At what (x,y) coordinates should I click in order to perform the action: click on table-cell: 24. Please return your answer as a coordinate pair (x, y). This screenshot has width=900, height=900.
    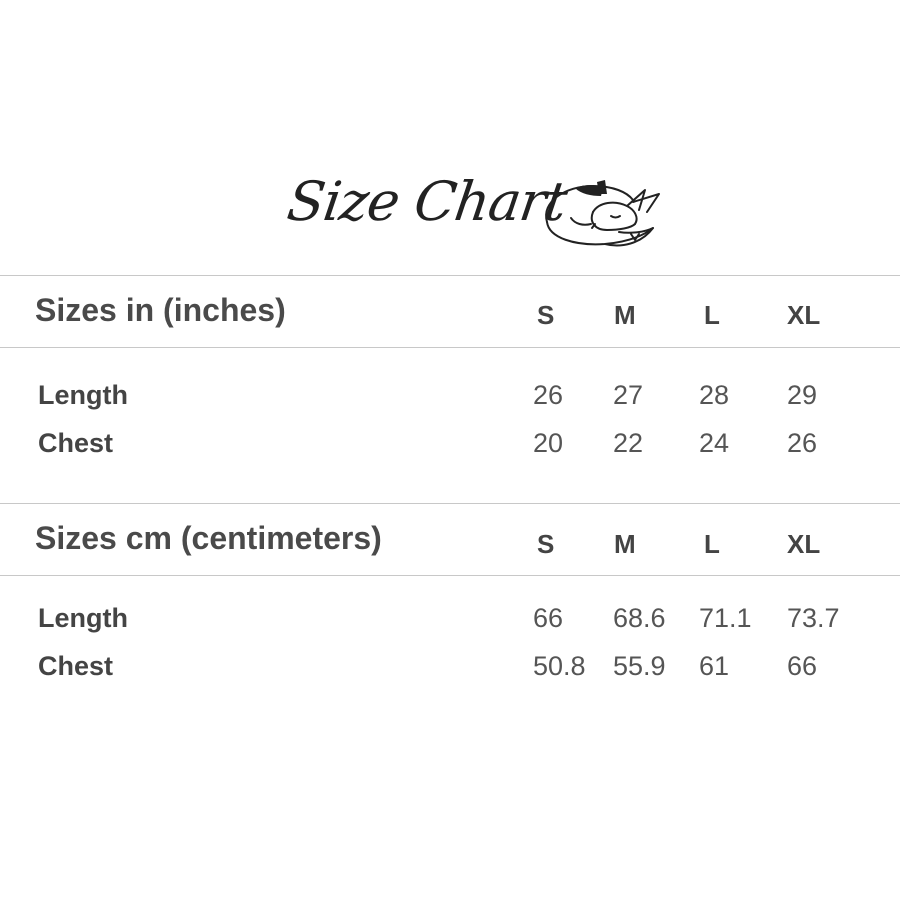
    Looking at the image, I should click on (714, 443).